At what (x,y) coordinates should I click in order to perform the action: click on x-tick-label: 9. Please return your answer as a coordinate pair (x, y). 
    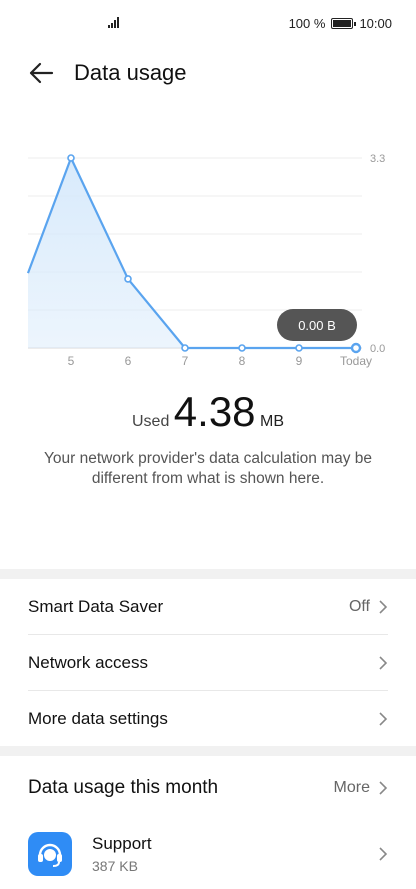
    Looking at the image, I should click on (299, 361).